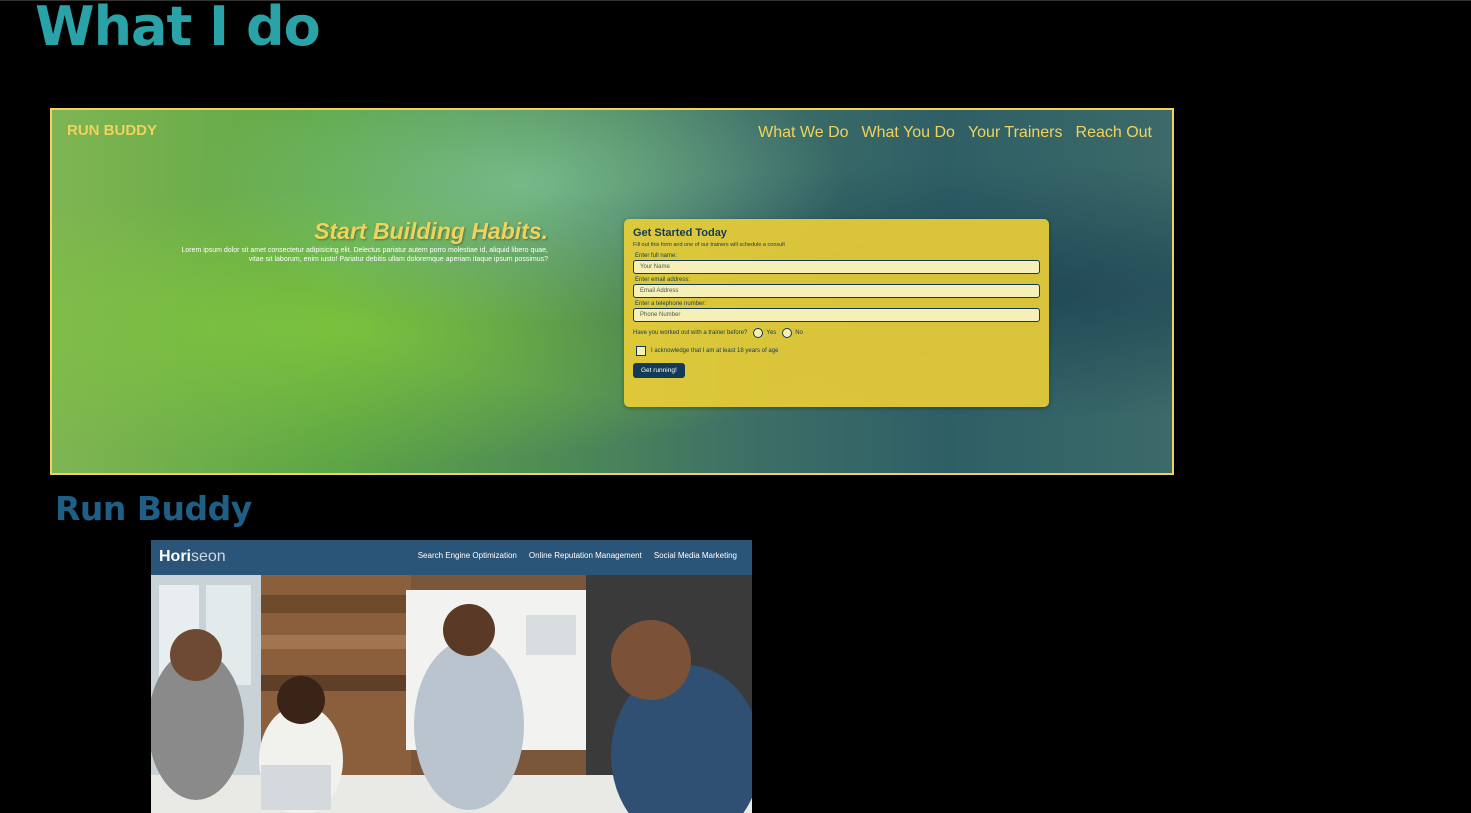 The height and width of the screenshot is (813, 1471). What do you see at coordinates (787, 333) in the screenshot?
I see `no-radio` at bounding box center [787, 333].